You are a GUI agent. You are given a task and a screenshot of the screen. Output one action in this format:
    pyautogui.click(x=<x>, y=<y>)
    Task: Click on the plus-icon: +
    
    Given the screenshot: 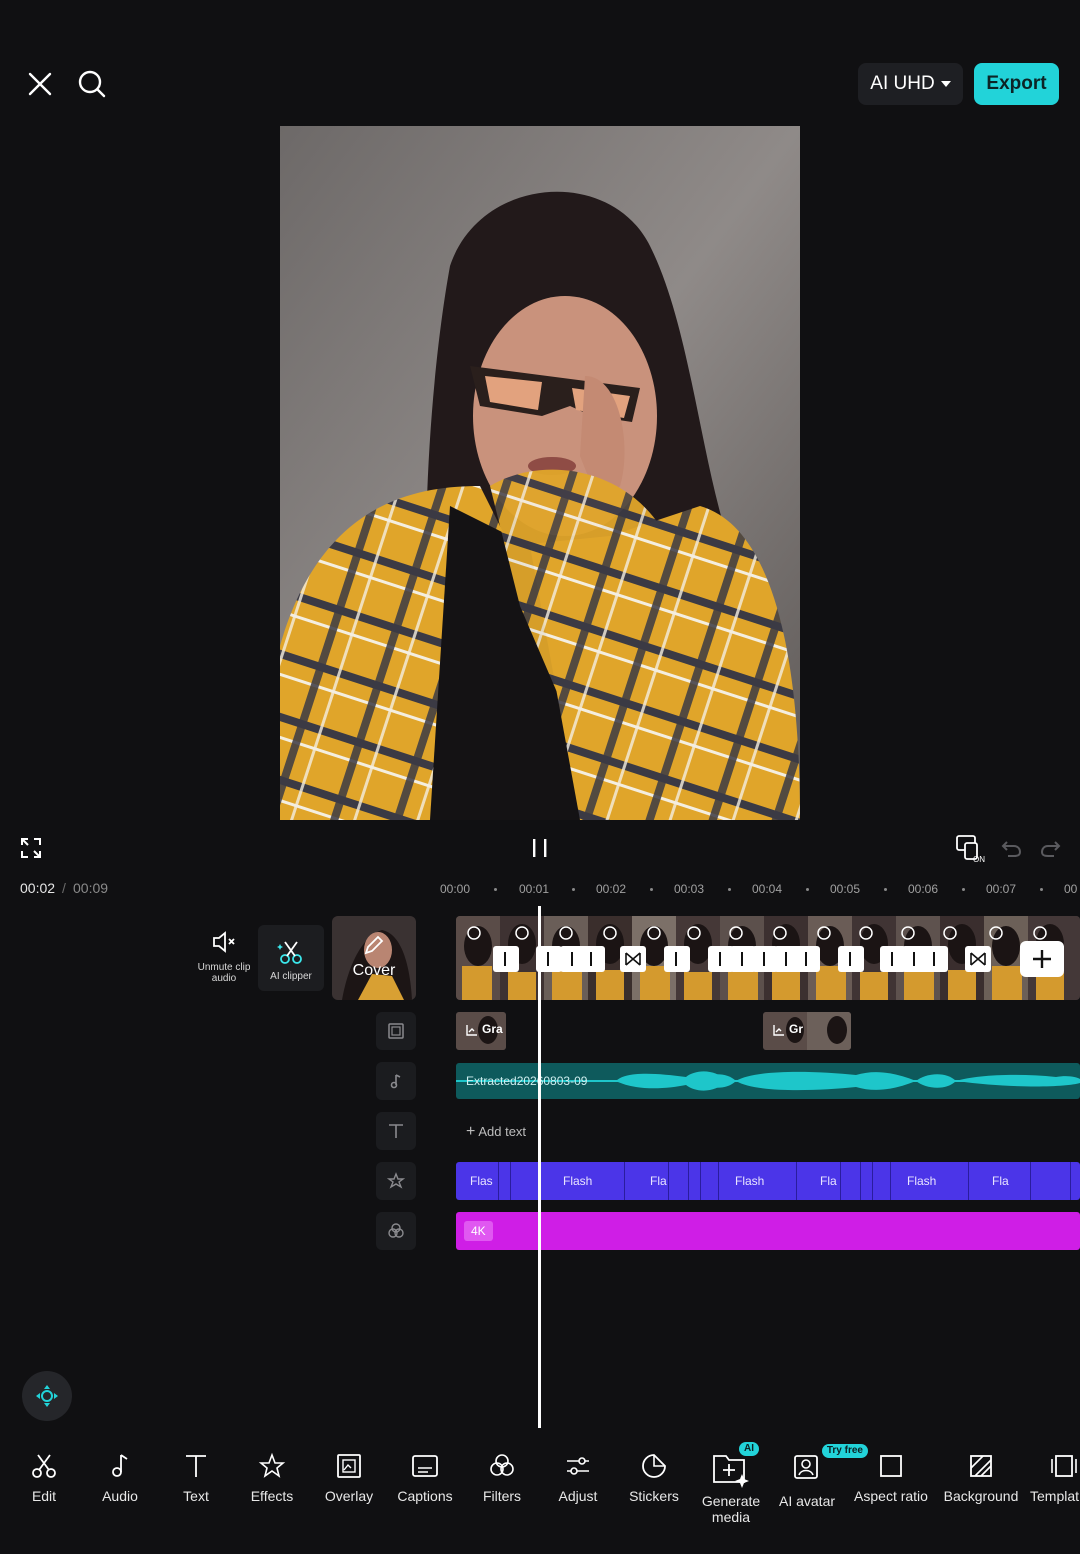 What is the action you would take?
    pyautogui.click(x=471, y=1131)
    